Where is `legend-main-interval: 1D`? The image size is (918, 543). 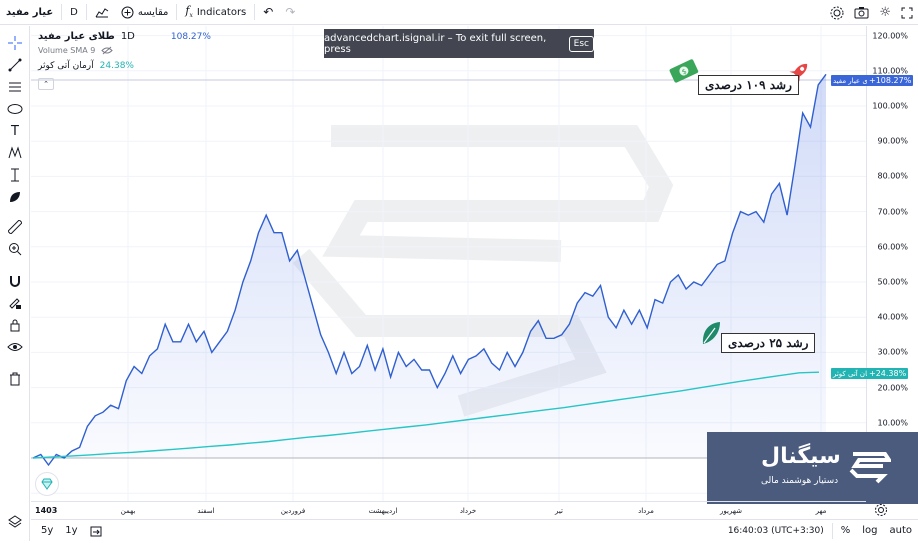
legend-main-interval: 1D is located at coordinates (127, 36).